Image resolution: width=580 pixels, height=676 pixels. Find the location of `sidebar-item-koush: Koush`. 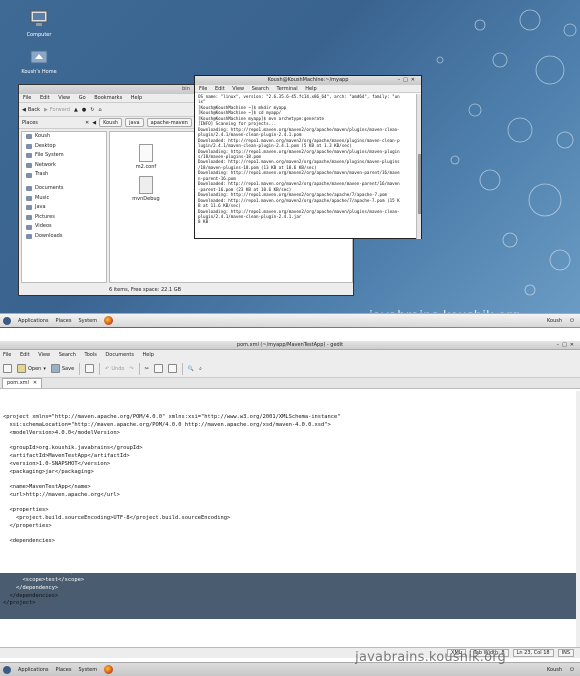

sidebar-item-koush: Koush is located at coordinates (64, 137).